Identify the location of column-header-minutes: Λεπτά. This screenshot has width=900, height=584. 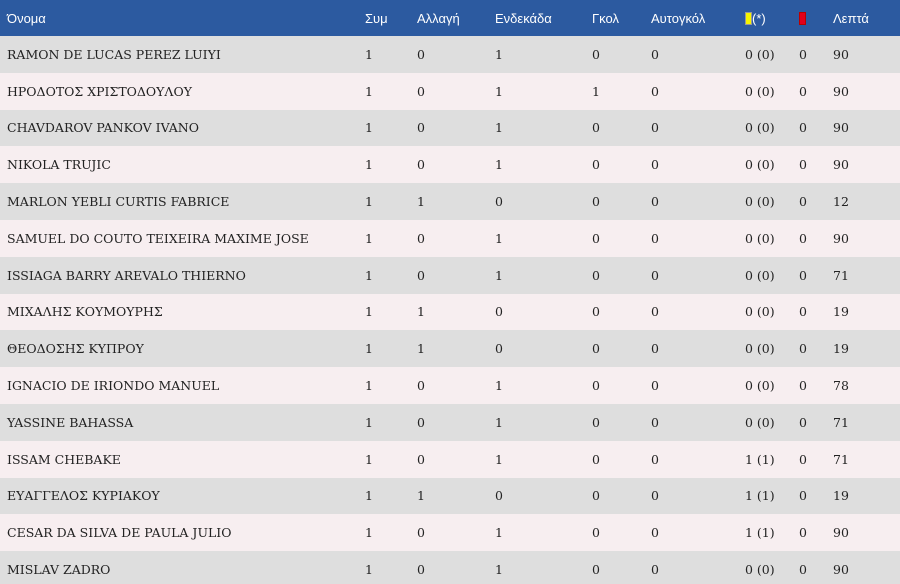
(863, 18).